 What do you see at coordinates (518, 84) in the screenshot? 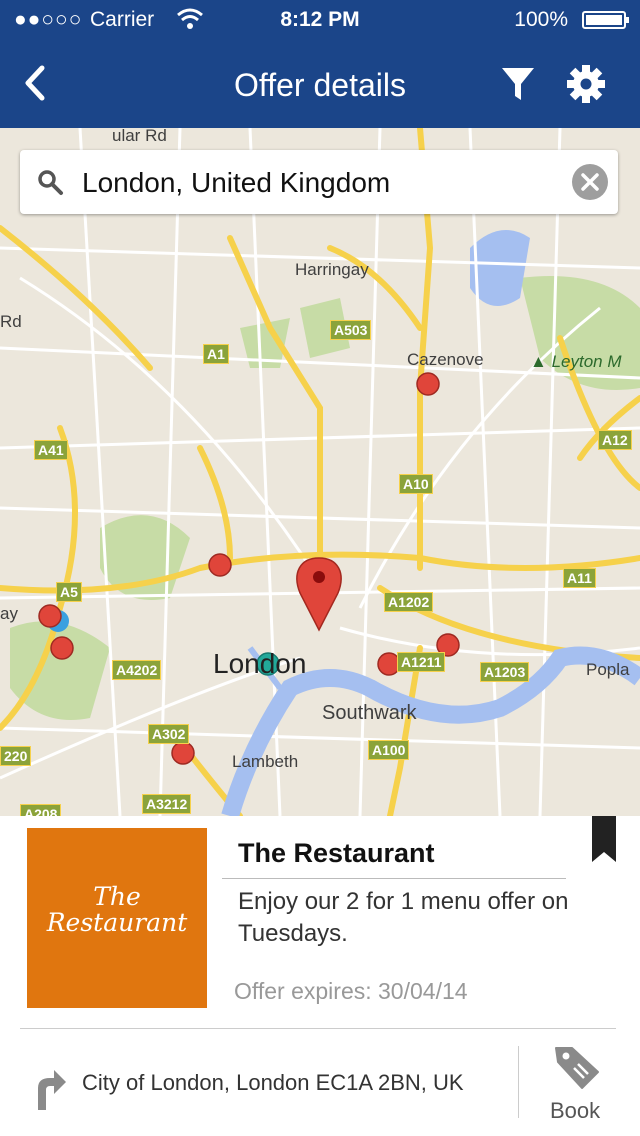
I see `filter-icon` at bounding box center [518, 84].